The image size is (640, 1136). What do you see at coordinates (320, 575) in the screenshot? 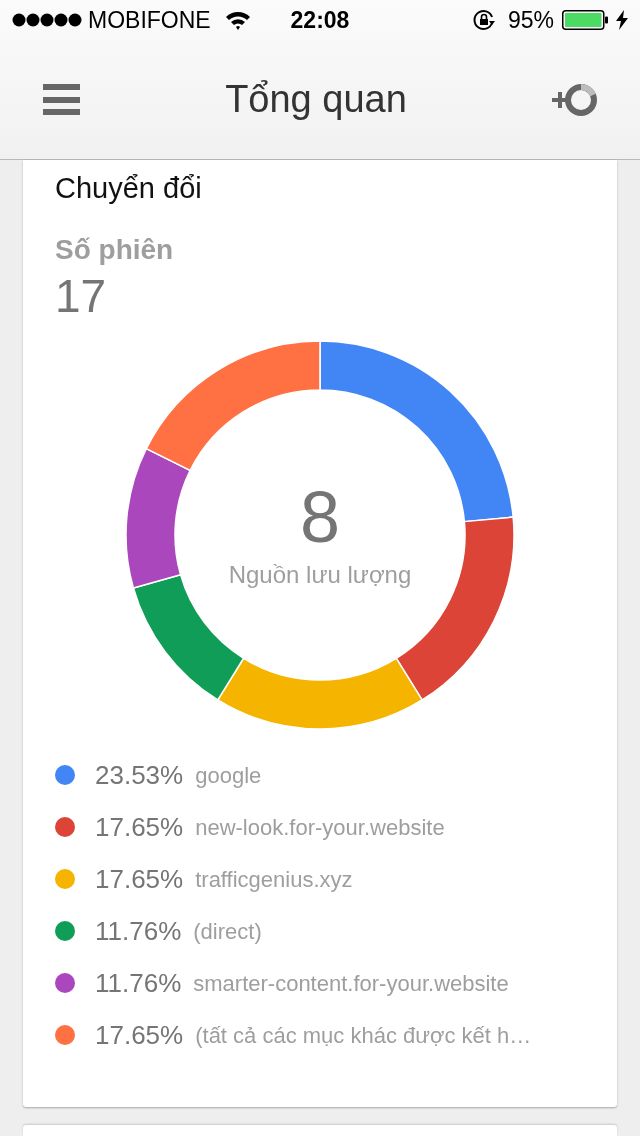
I see `chart-center-label: Nguồn lưu lượng` at bounding box center [320, 575].